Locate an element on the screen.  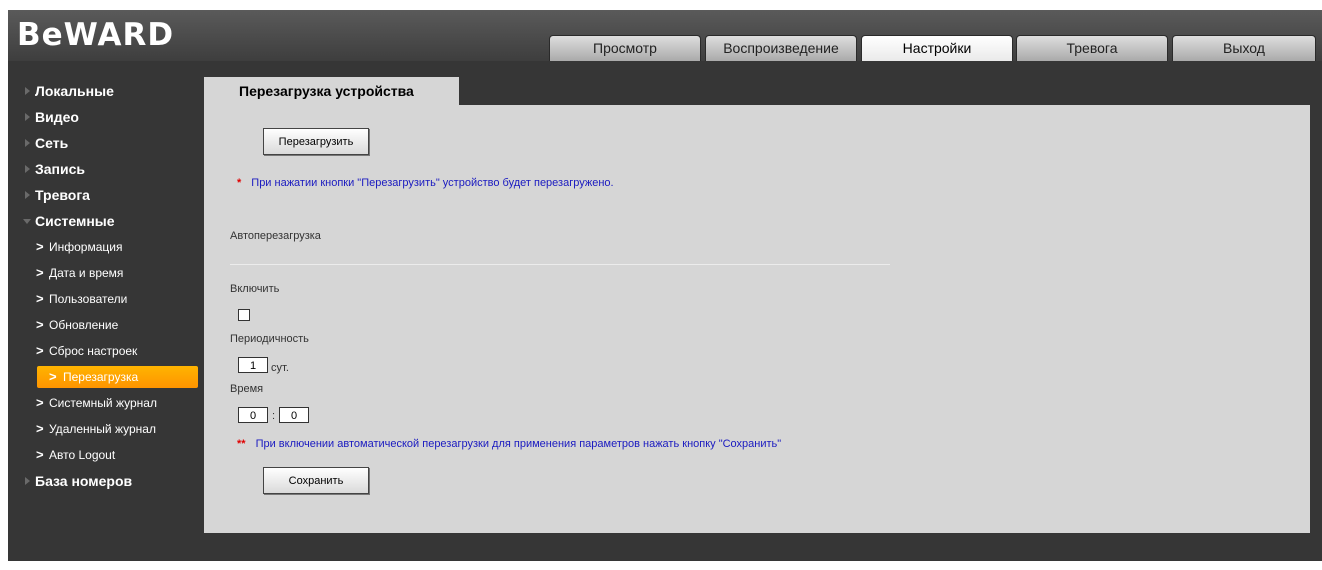
sidebar-item-network: Сеть is located at coordinates (103, 143).